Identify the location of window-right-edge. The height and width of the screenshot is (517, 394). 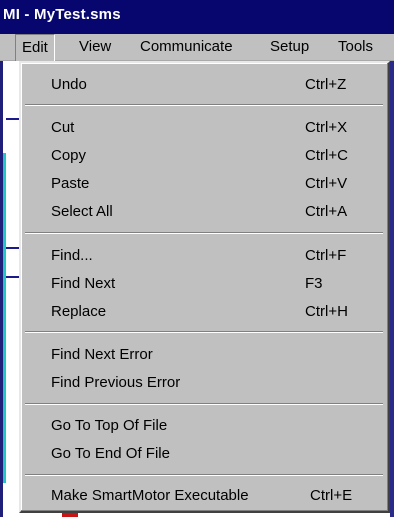
(392, 289).